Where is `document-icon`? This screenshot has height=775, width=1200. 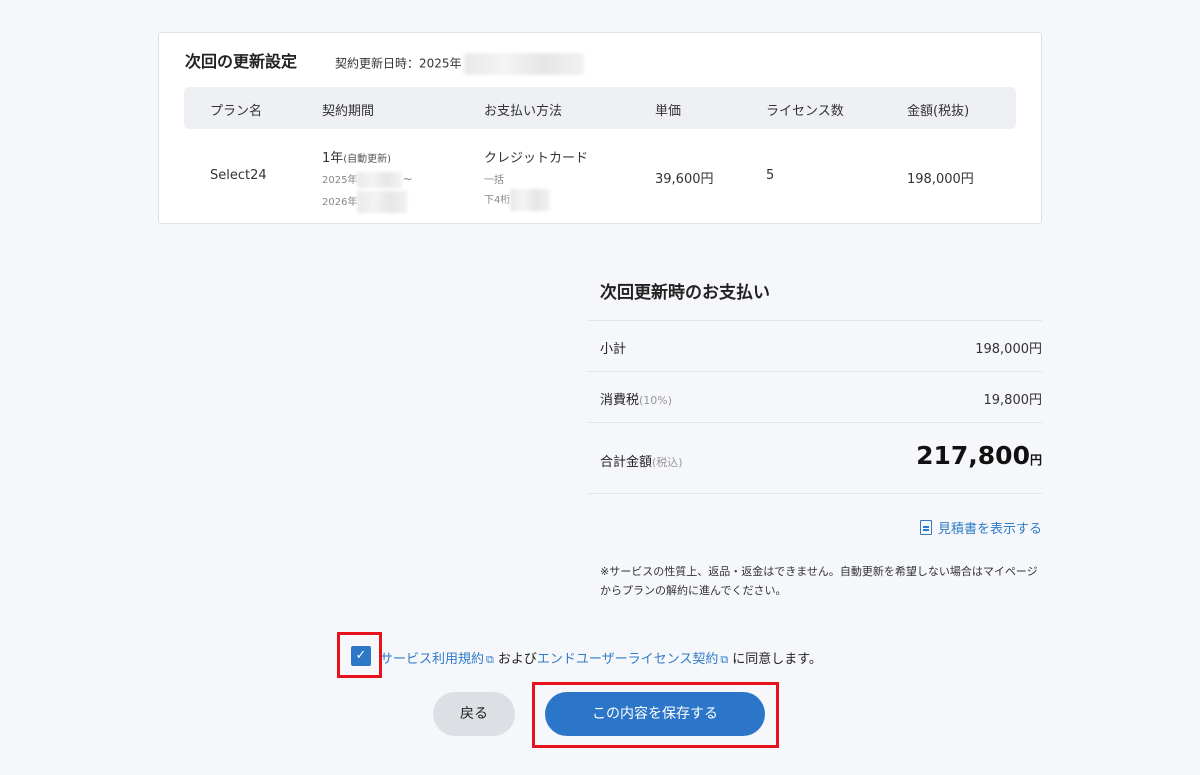 document-icon is located at coordinates (925, 527).